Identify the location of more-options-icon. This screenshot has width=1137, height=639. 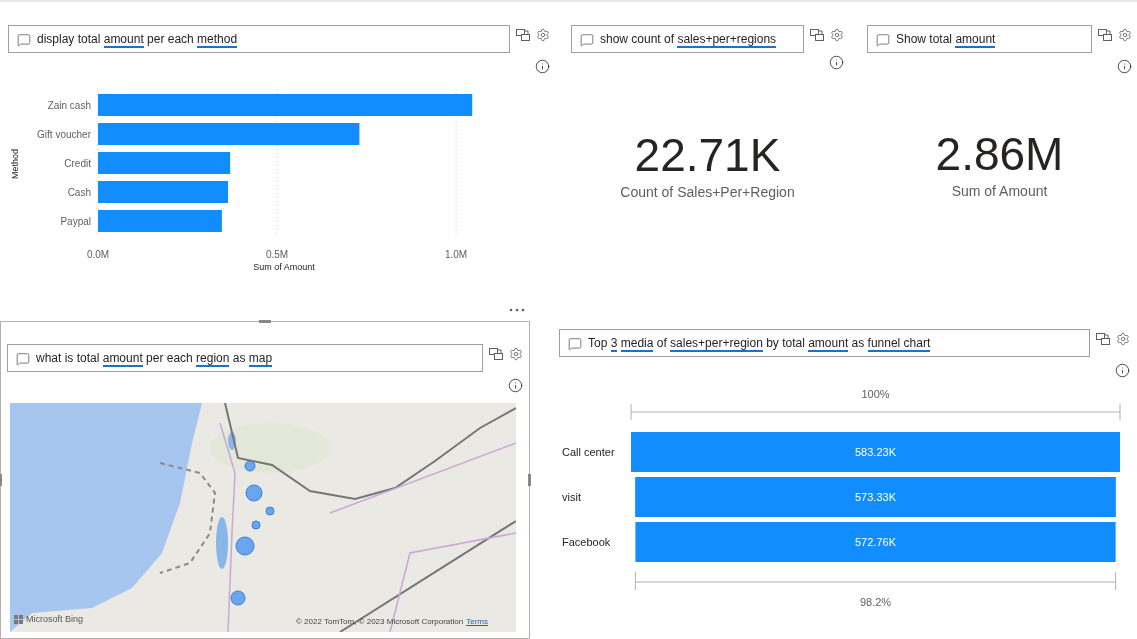
(517, 310).